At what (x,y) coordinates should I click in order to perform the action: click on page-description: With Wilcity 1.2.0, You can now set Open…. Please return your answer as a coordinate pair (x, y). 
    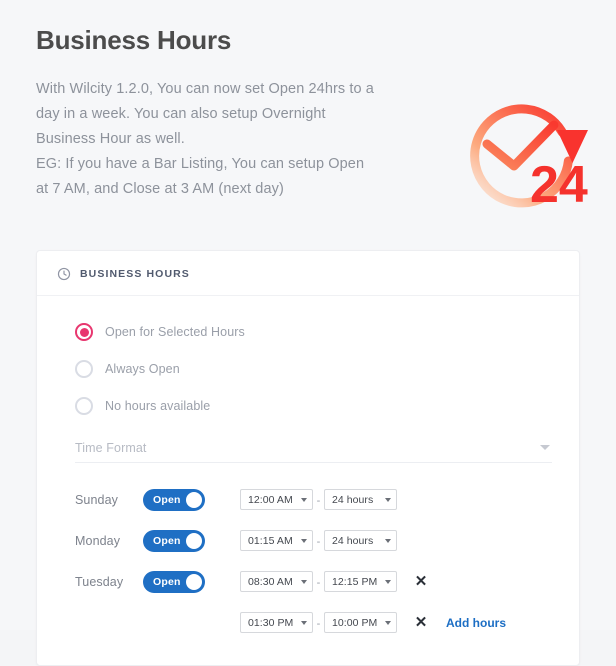
    Looking at the image, I should click on (236, 139).